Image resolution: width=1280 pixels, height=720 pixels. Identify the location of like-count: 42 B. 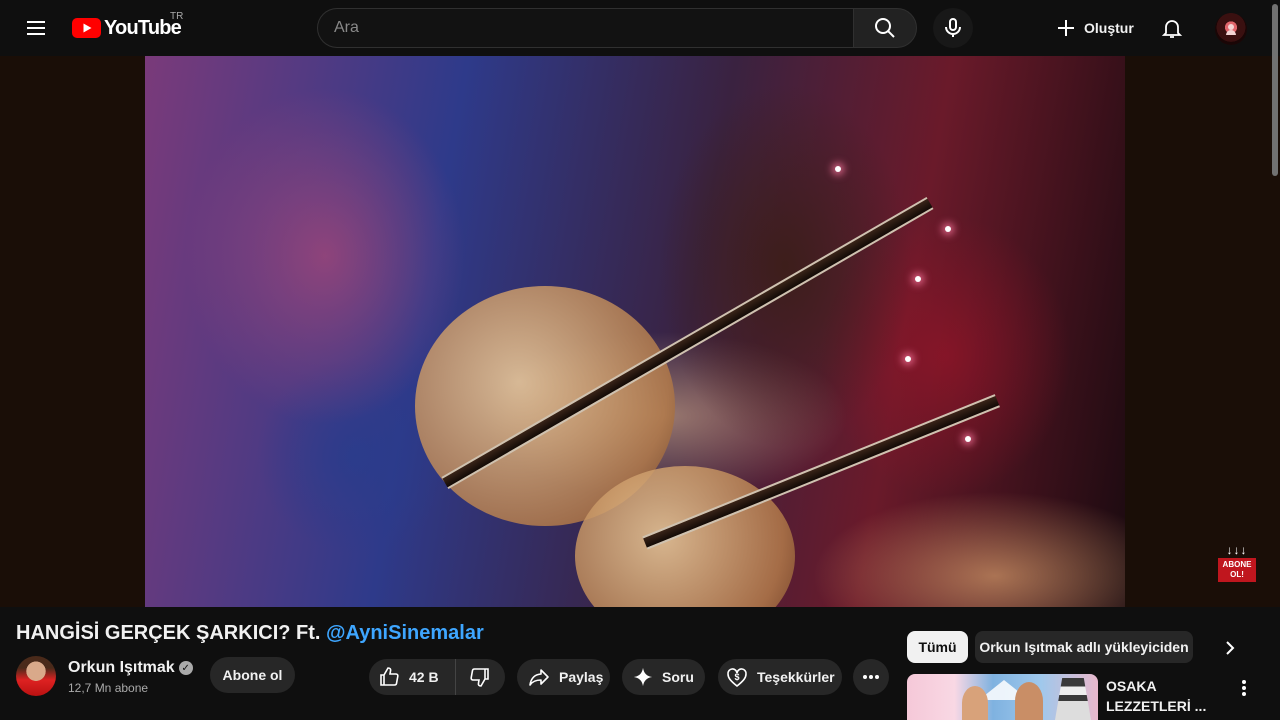
(424, 677).